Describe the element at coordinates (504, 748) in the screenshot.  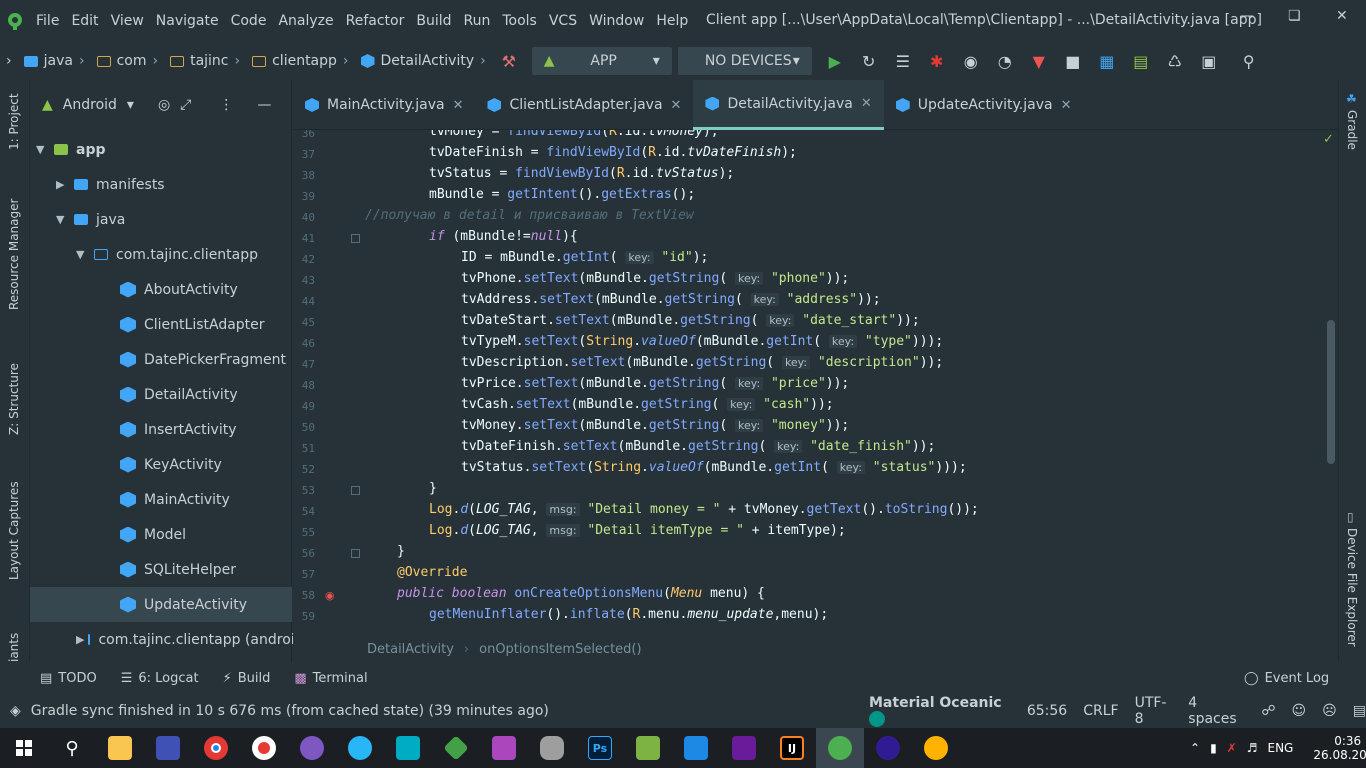
I see `github-icon` at that location.